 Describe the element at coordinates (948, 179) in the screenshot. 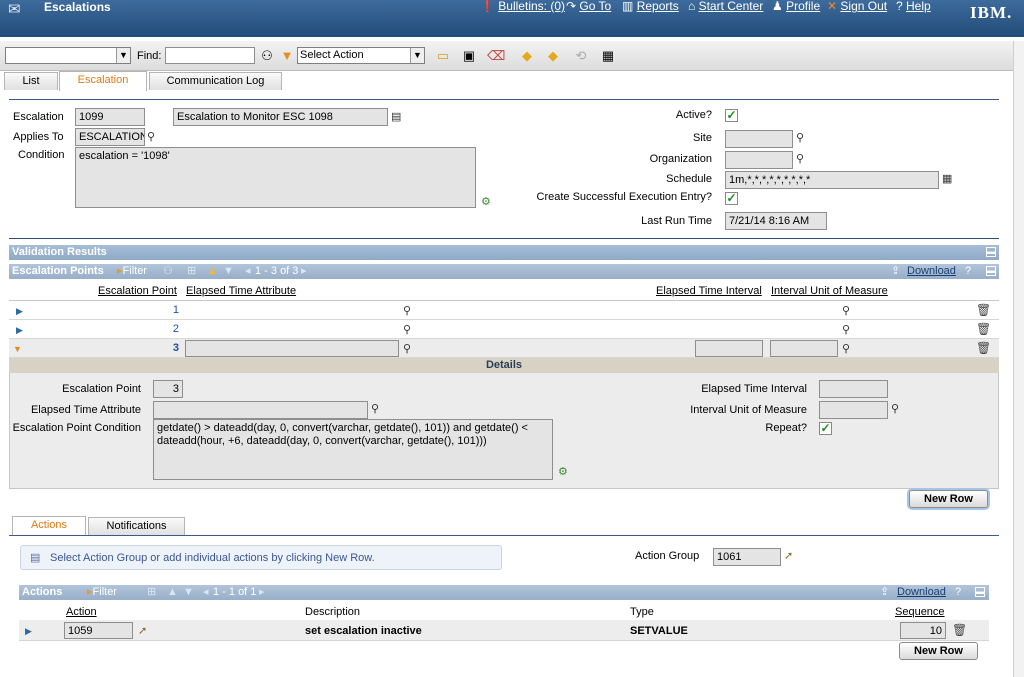

I see `calendar-icon: ▦` at that location.